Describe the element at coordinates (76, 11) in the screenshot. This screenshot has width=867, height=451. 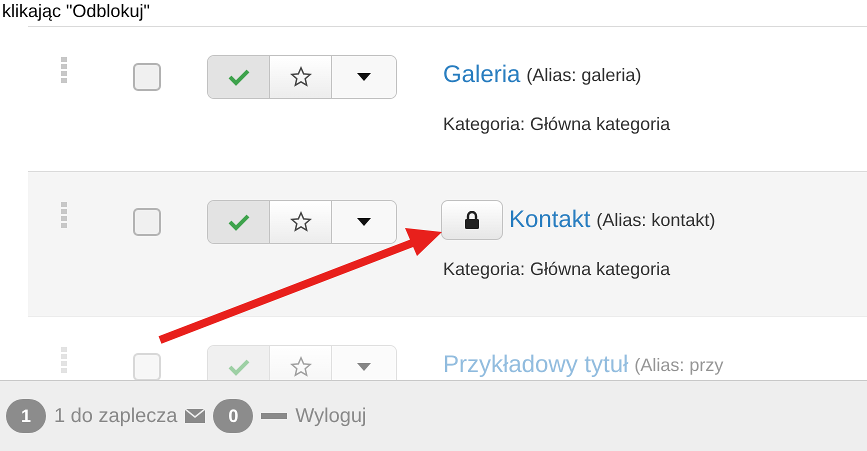
I see `instruction-text: klikając "Odblokuj"` at that location.